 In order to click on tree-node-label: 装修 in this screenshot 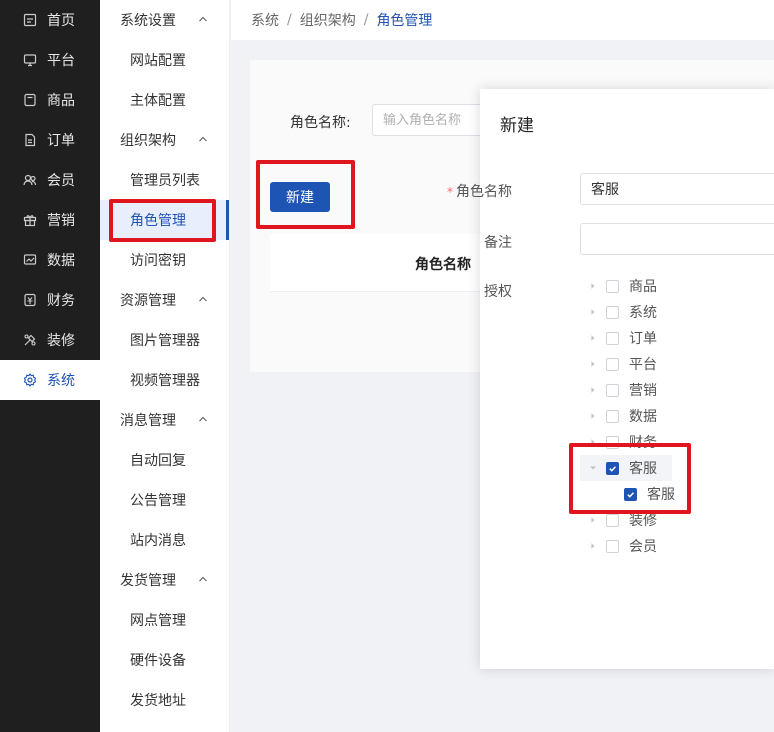, I will do `click(643, 521)`.